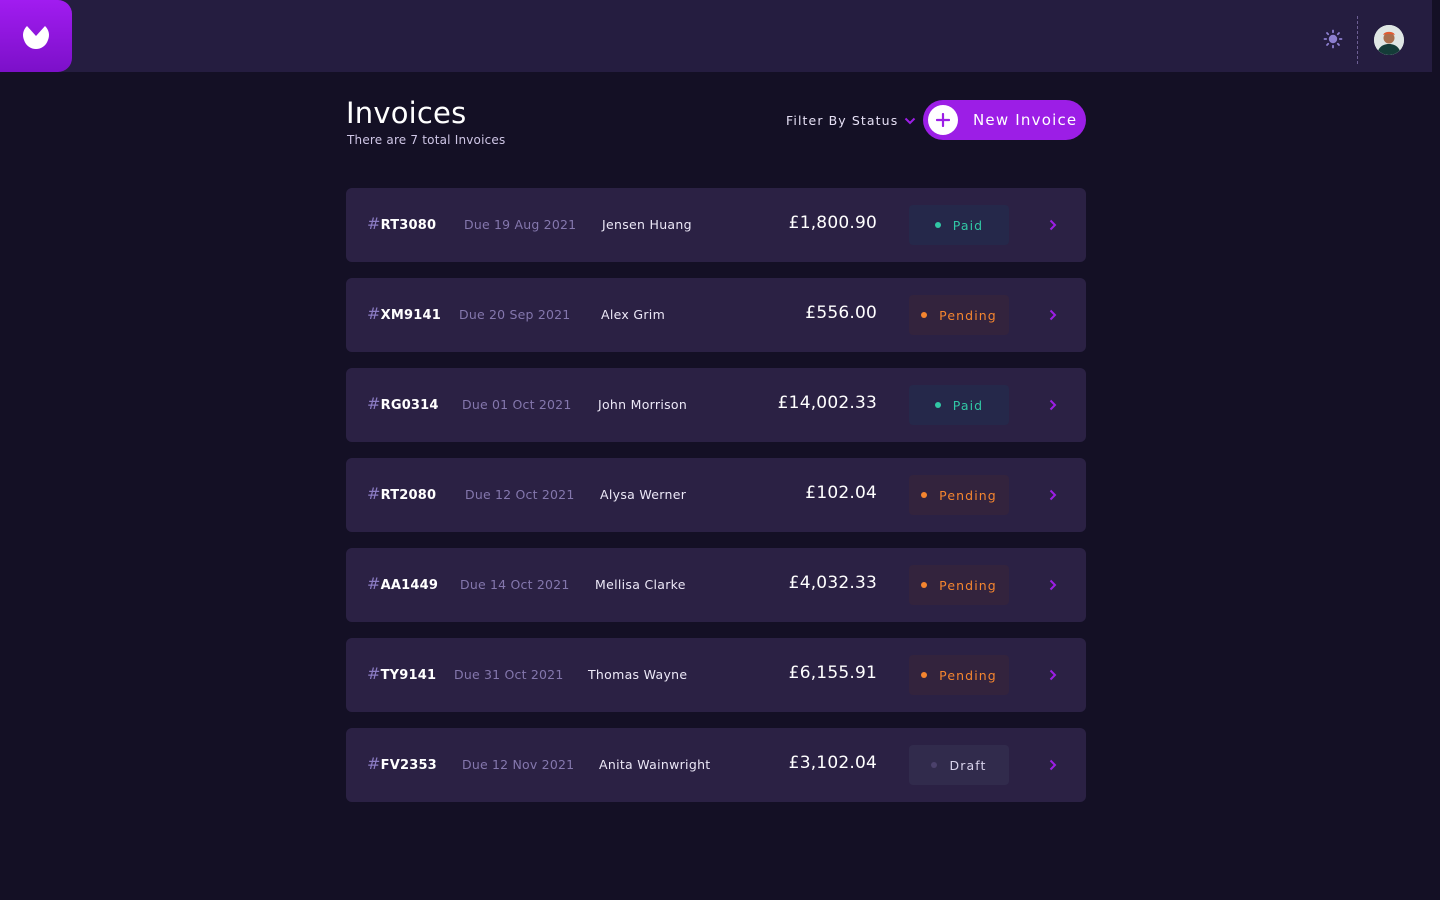 Image resolution: width=1440 pixels, height=900 pixels. What do you see at coordinates (841, 493) in the screenshot?
I see `invoice-amount: £102.04` at bounding box center [841, 493].